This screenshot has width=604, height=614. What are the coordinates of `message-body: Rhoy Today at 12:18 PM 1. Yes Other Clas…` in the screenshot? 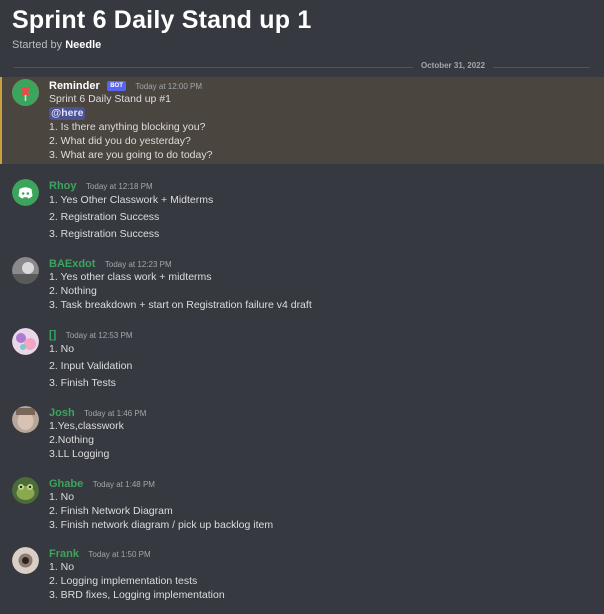 It's located at (322, 210).